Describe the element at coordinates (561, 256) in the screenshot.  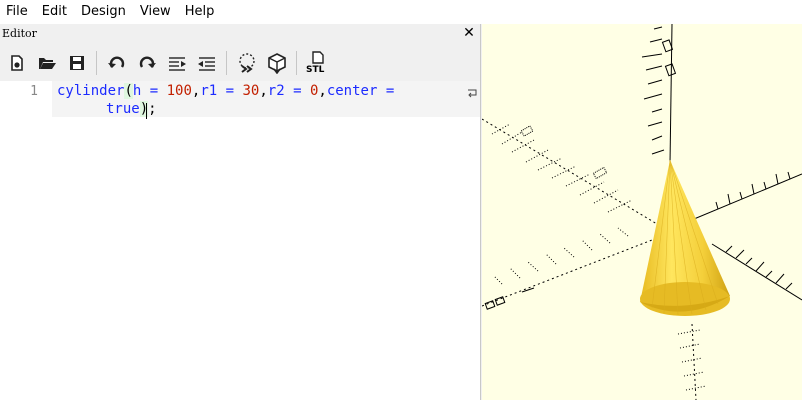
I see `y-axis-negative-ticks` at that location.